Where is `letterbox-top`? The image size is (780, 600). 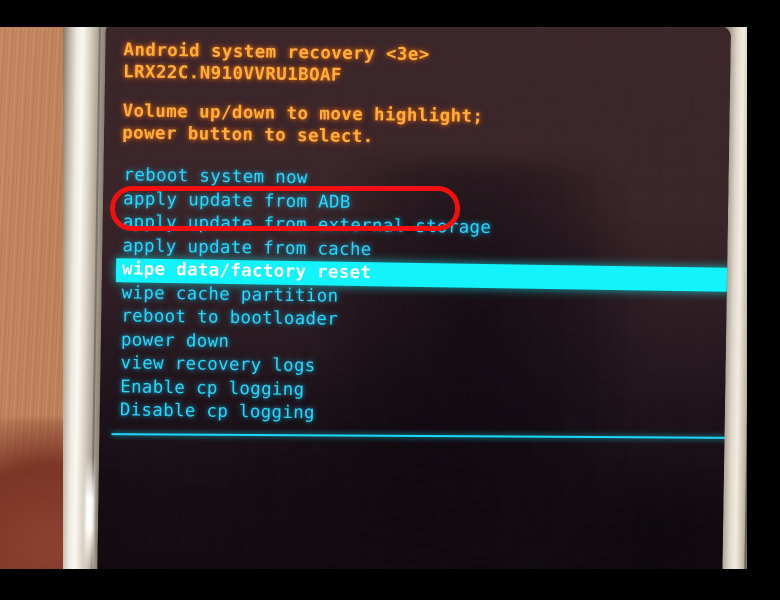
letterbox-top is located at coordinates (390, 13).